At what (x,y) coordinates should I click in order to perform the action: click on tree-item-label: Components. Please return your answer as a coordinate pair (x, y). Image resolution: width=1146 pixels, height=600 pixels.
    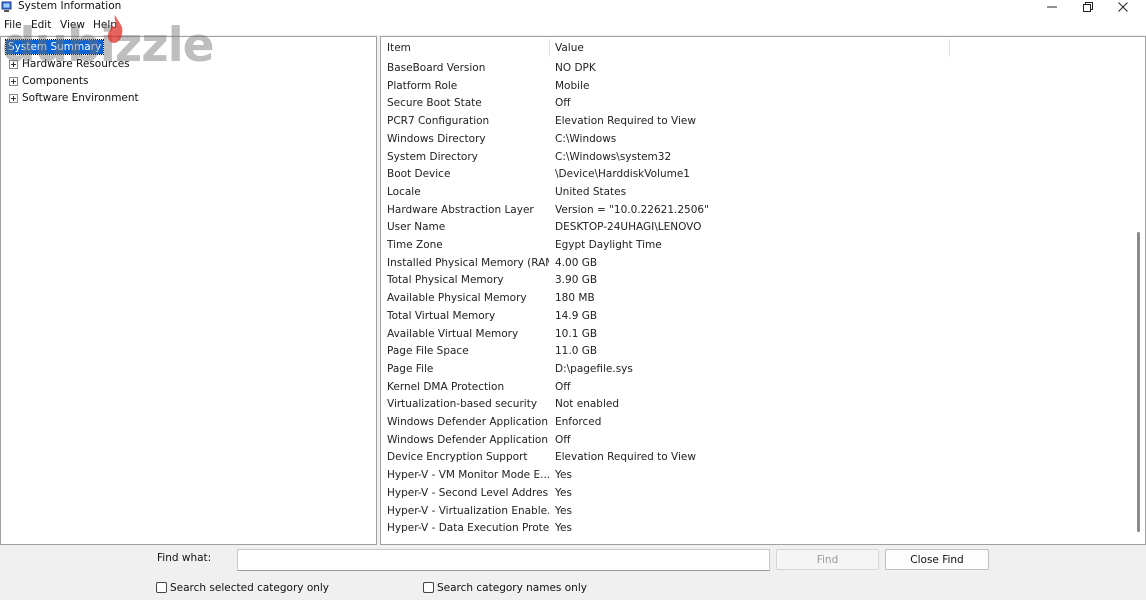
    Looking at the image, I should click on (55, 81).